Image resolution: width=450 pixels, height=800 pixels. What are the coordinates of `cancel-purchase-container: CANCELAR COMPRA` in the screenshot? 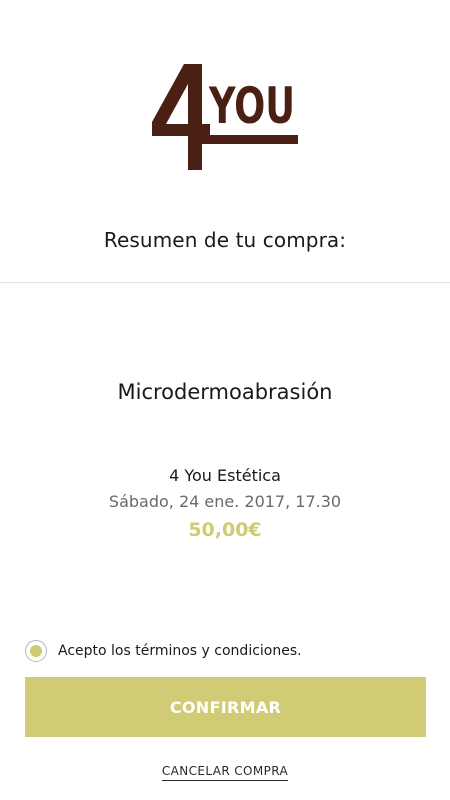 It's located at (225, 770).